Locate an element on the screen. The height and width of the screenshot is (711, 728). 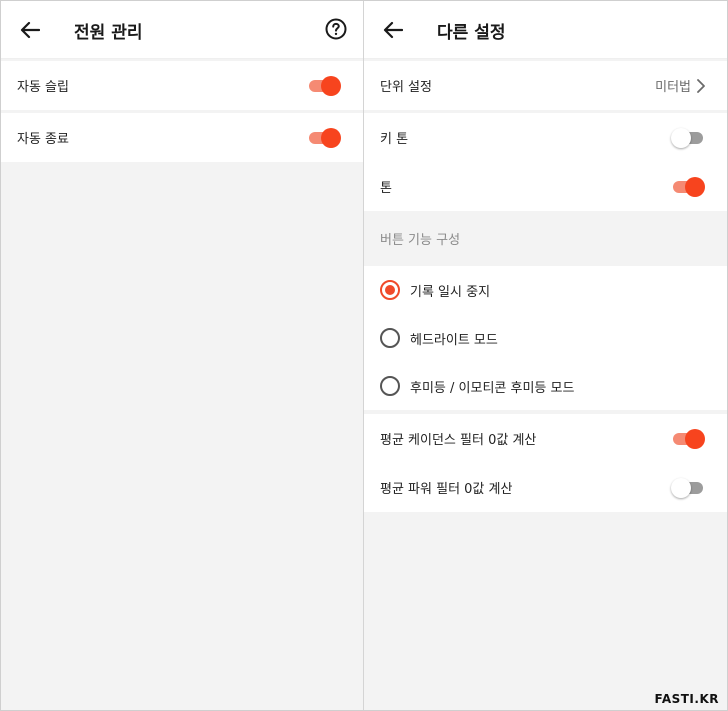
auto-sleep-toggle is located at coordinates (324, 86).